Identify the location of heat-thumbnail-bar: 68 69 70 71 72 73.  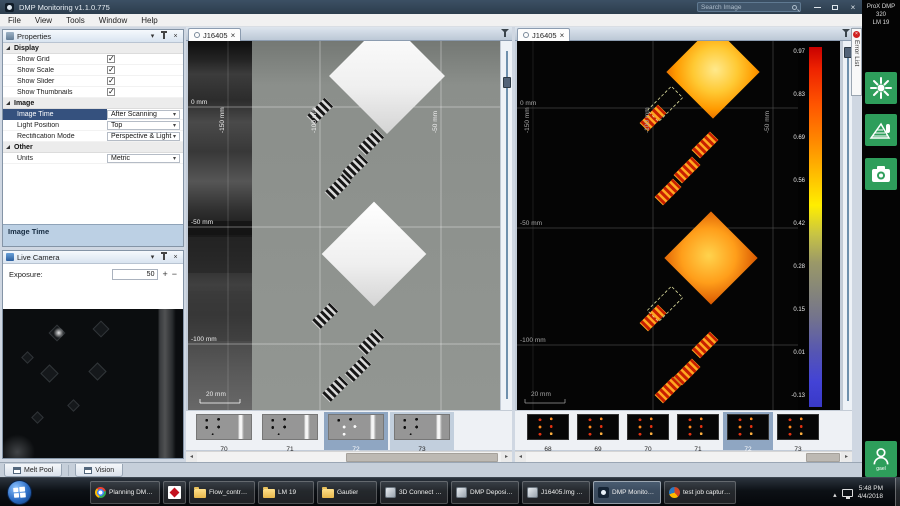
(683, 431).